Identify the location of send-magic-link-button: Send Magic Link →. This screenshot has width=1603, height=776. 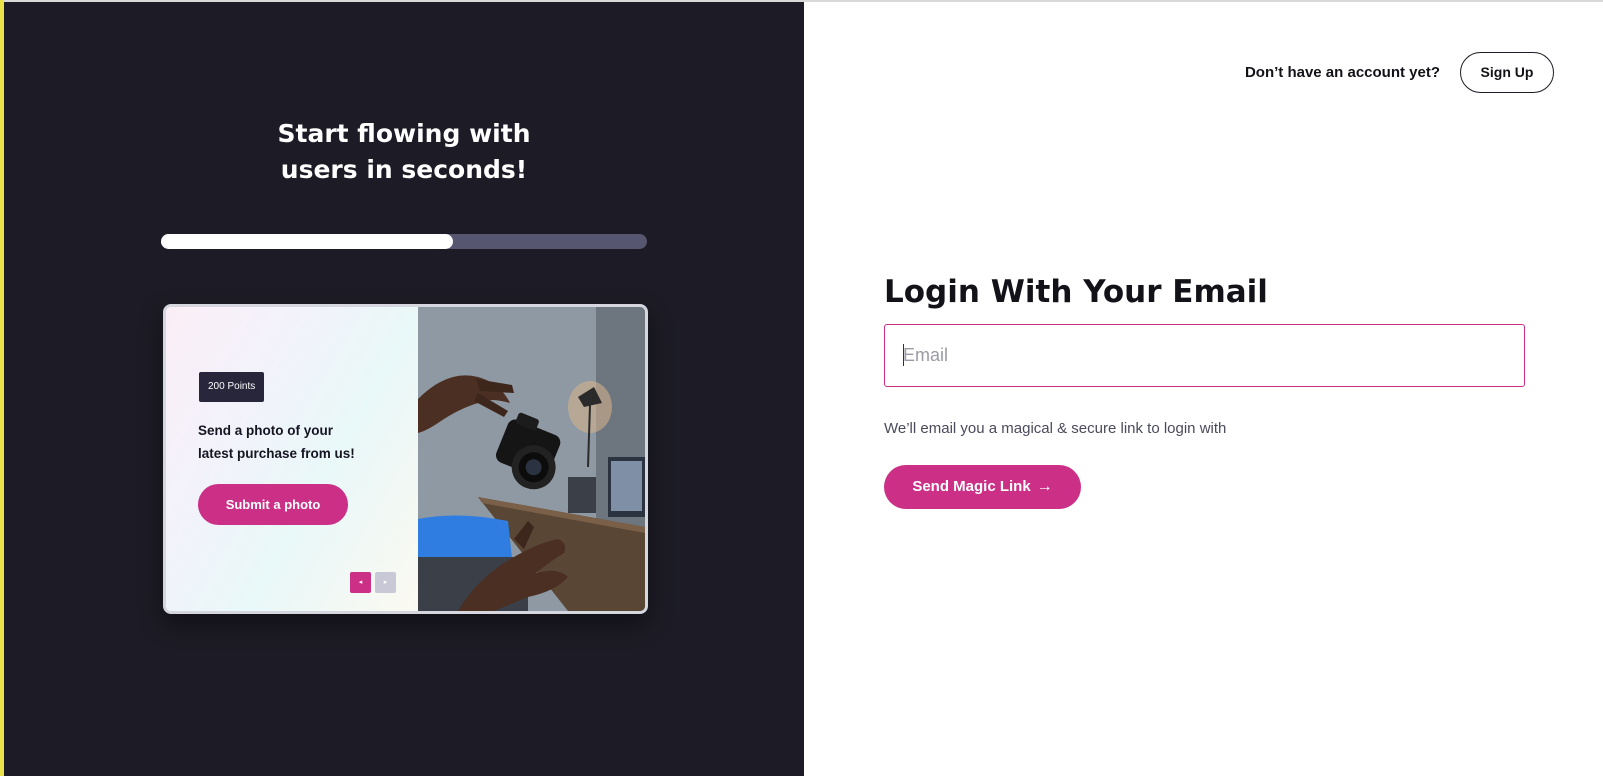
(982, 487).